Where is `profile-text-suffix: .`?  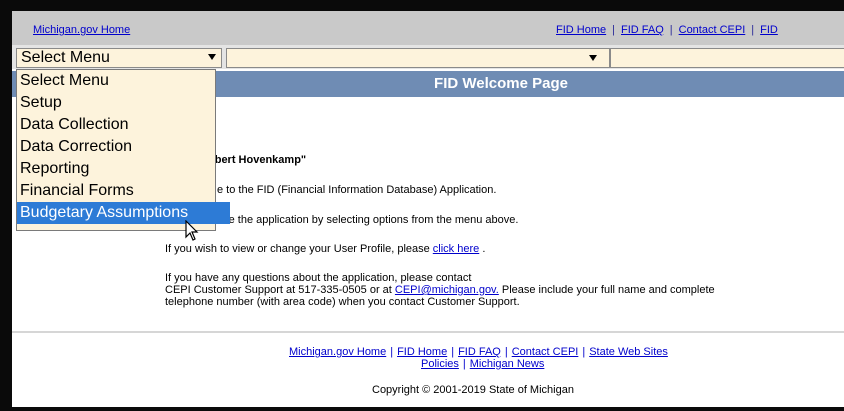
profile-text-suffix: . is located at coordinates (482, 249).